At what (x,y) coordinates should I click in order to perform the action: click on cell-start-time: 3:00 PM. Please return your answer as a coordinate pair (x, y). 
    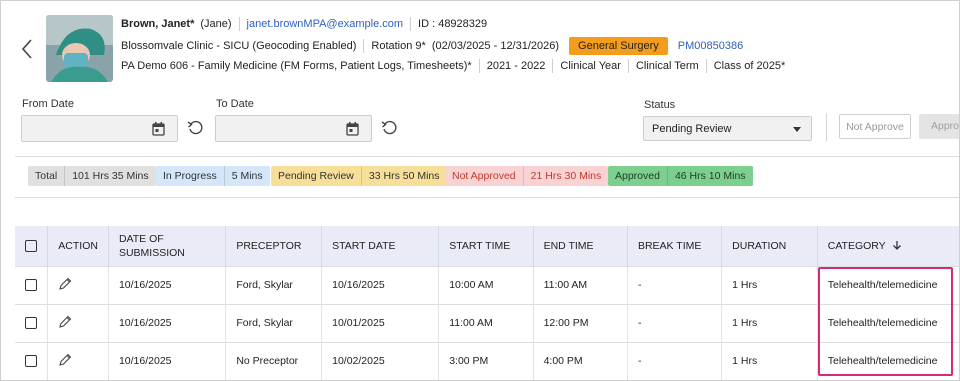
    Looking at the image, I should click on (486, 360).